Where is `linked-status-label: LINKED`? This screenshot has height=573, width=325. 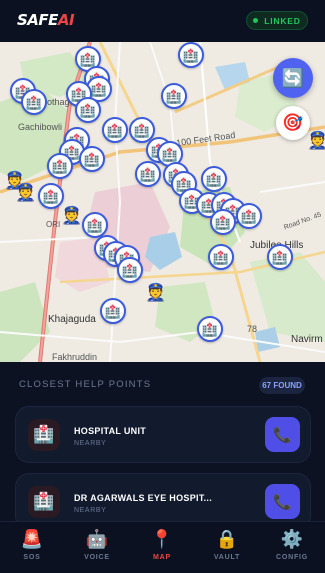
linked-status-label: LINKED is located at coordinates (282, 20).